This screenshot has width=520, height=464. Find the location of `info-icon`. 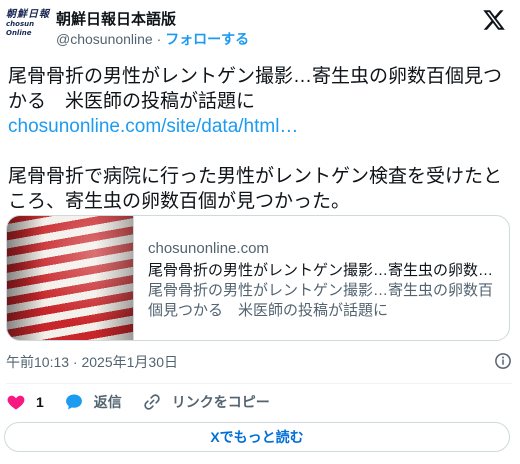

info-icon is located at coordinates (503, 361).